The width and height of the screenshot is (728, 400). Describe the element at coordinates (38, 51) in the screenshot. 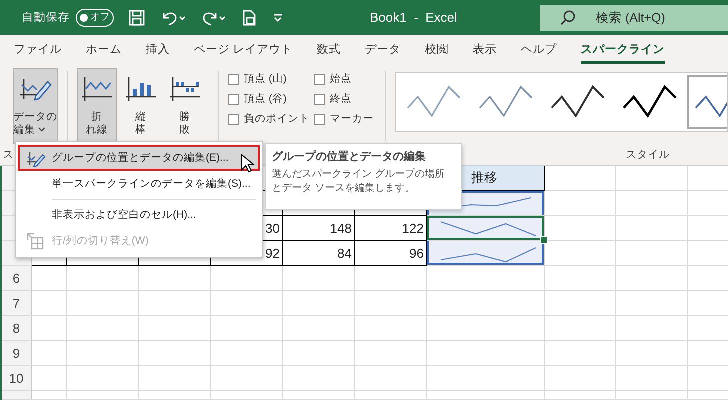

I see `ribbon-tab: ファイル` at that location.